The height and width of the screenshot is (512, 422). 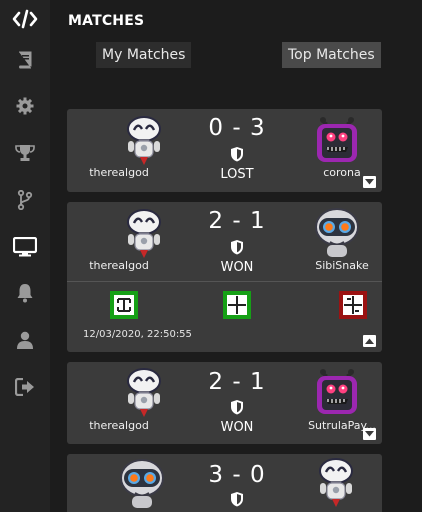 I want to click on branch-icon, so click(x=25, y=200).